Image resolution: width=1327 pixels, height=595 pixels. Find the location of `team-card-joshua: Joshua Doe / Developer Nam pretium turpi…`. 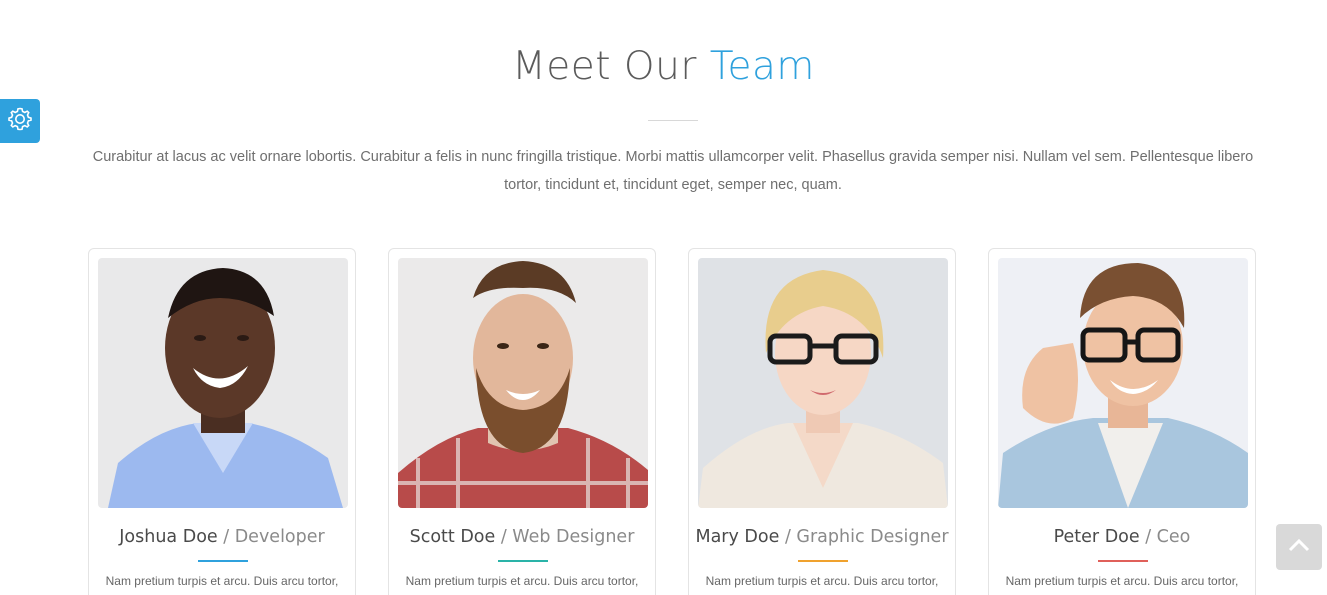

team-card-joshua: Joshua Doe / Developer Nam pretium turpi… is located at coordinates (222, 421).